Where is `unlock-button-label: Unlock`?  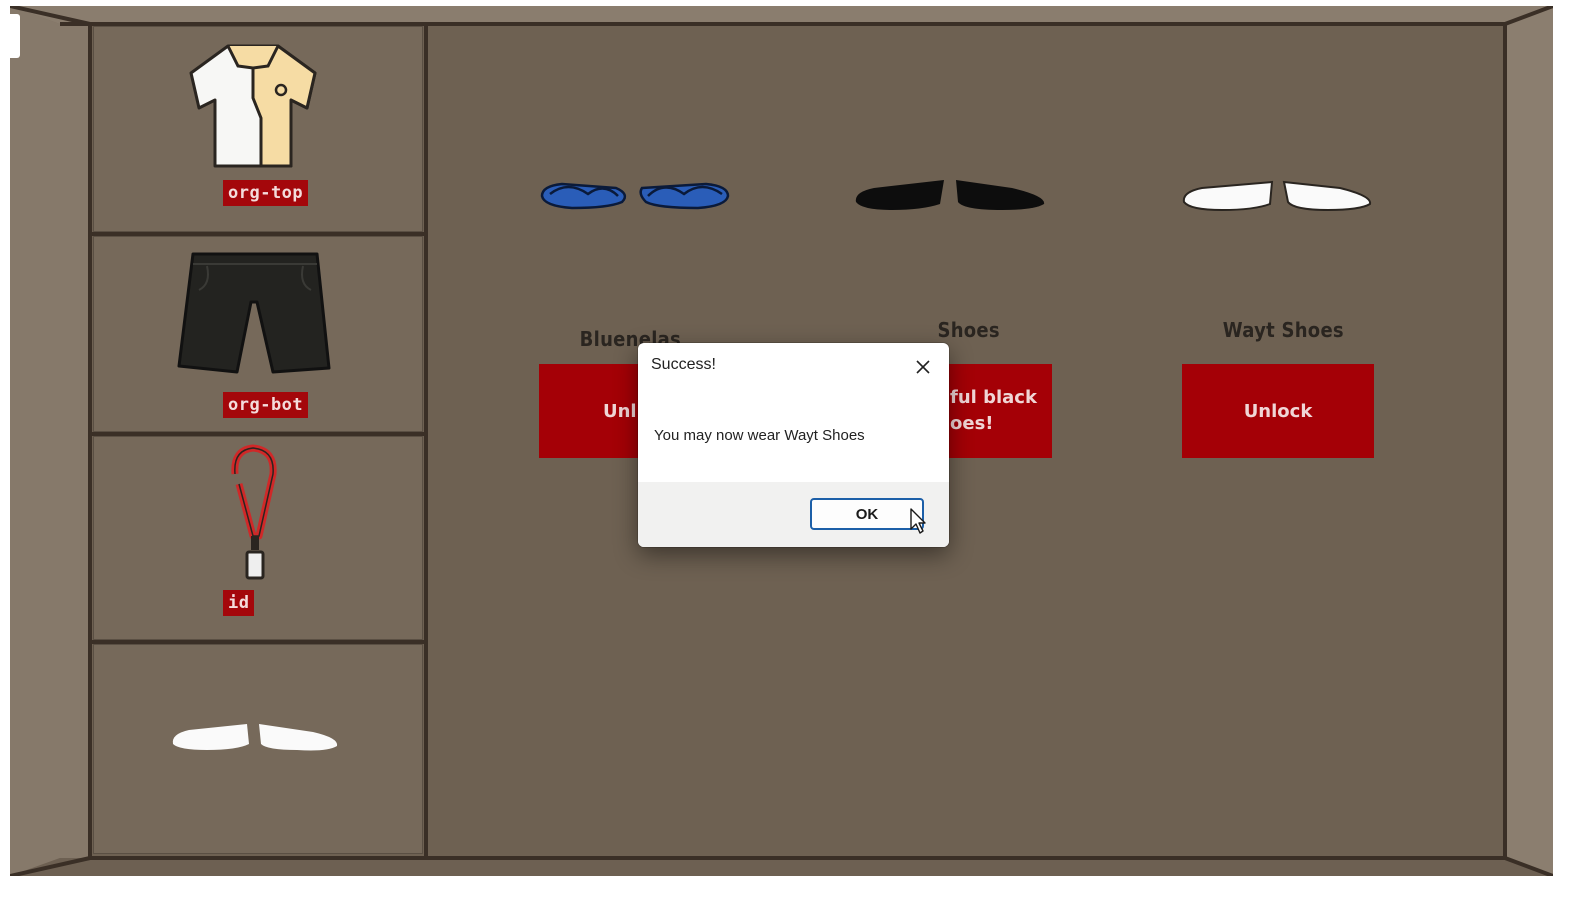
unlock-button-label: Unlock is located at coordinates (1278, 411).